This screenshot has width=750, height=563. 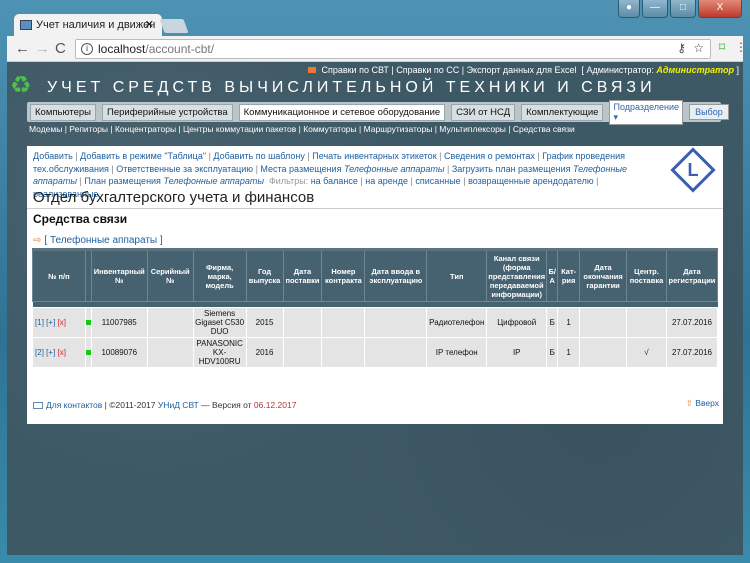 What do you see at coordinates (603, 322) in the screenshot?
I see `cell-warranty` at bounding box center [603, 322].